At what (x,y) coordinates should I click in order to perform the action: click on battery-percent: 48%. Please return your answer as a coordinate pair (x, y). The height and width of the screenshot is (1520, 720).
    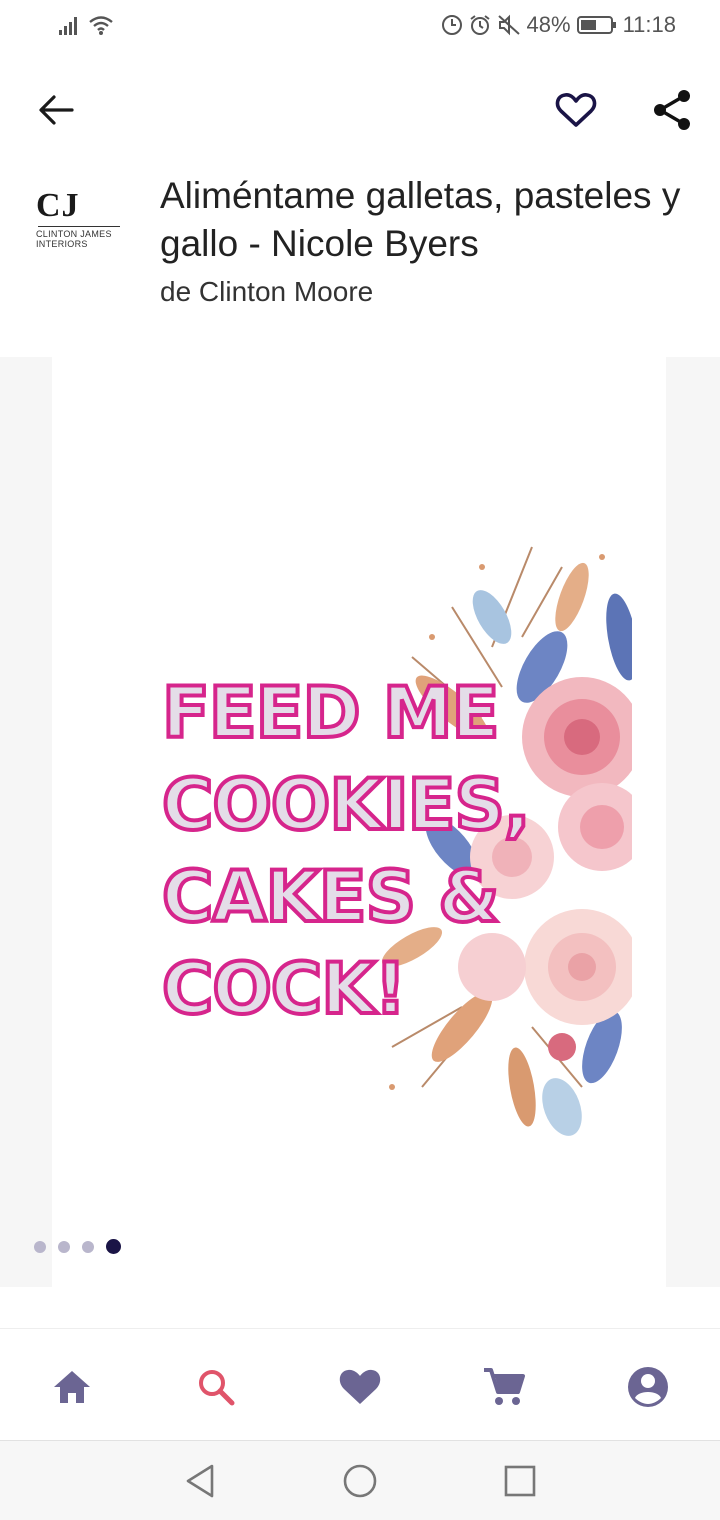
    Looking at the image, I should click on (548, 24).